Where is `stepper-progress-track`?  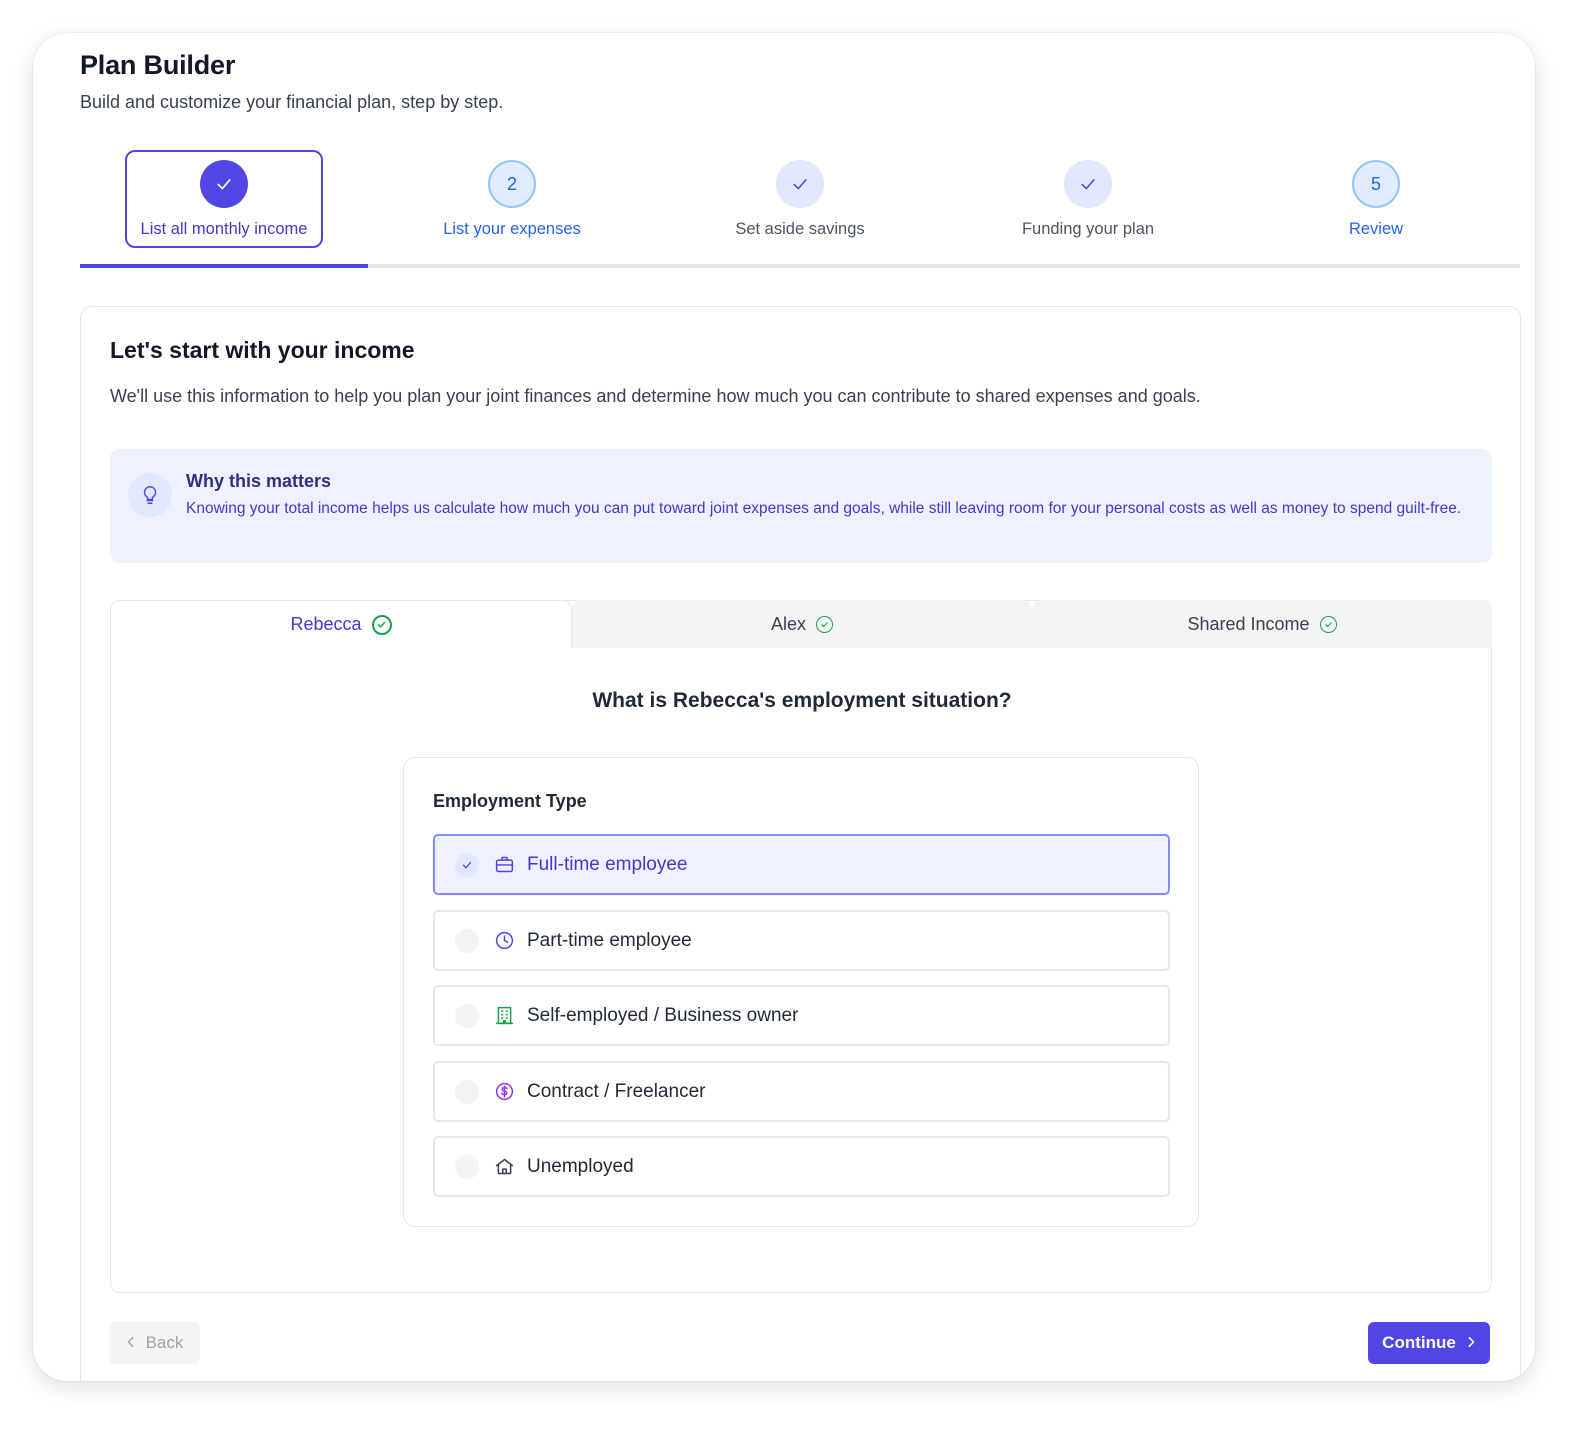
stepper-progress-track is located at coordinates (800, 266).